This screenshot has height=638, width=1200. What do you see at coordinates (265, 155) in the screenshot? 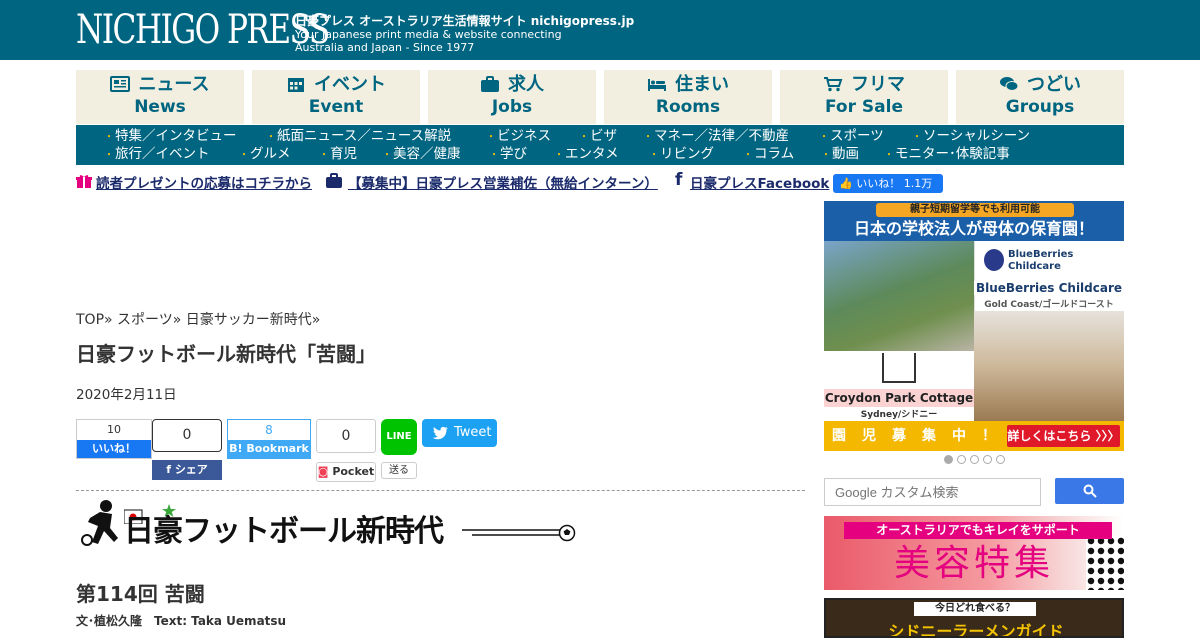
I see `subnav-gourmet: グルメ` at bounding box center [265, 155].